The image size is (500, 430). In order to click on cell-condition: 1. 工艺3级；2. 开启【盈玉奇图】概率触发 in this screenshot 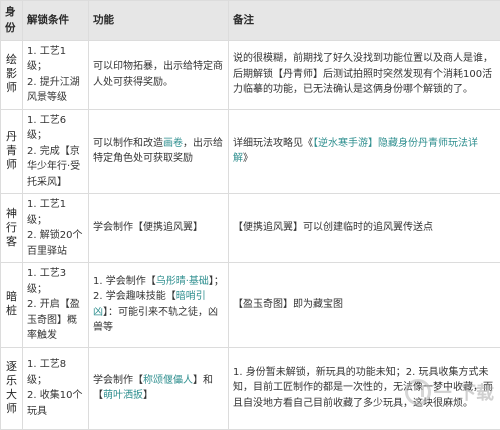, I will do `click(56, 305)`.